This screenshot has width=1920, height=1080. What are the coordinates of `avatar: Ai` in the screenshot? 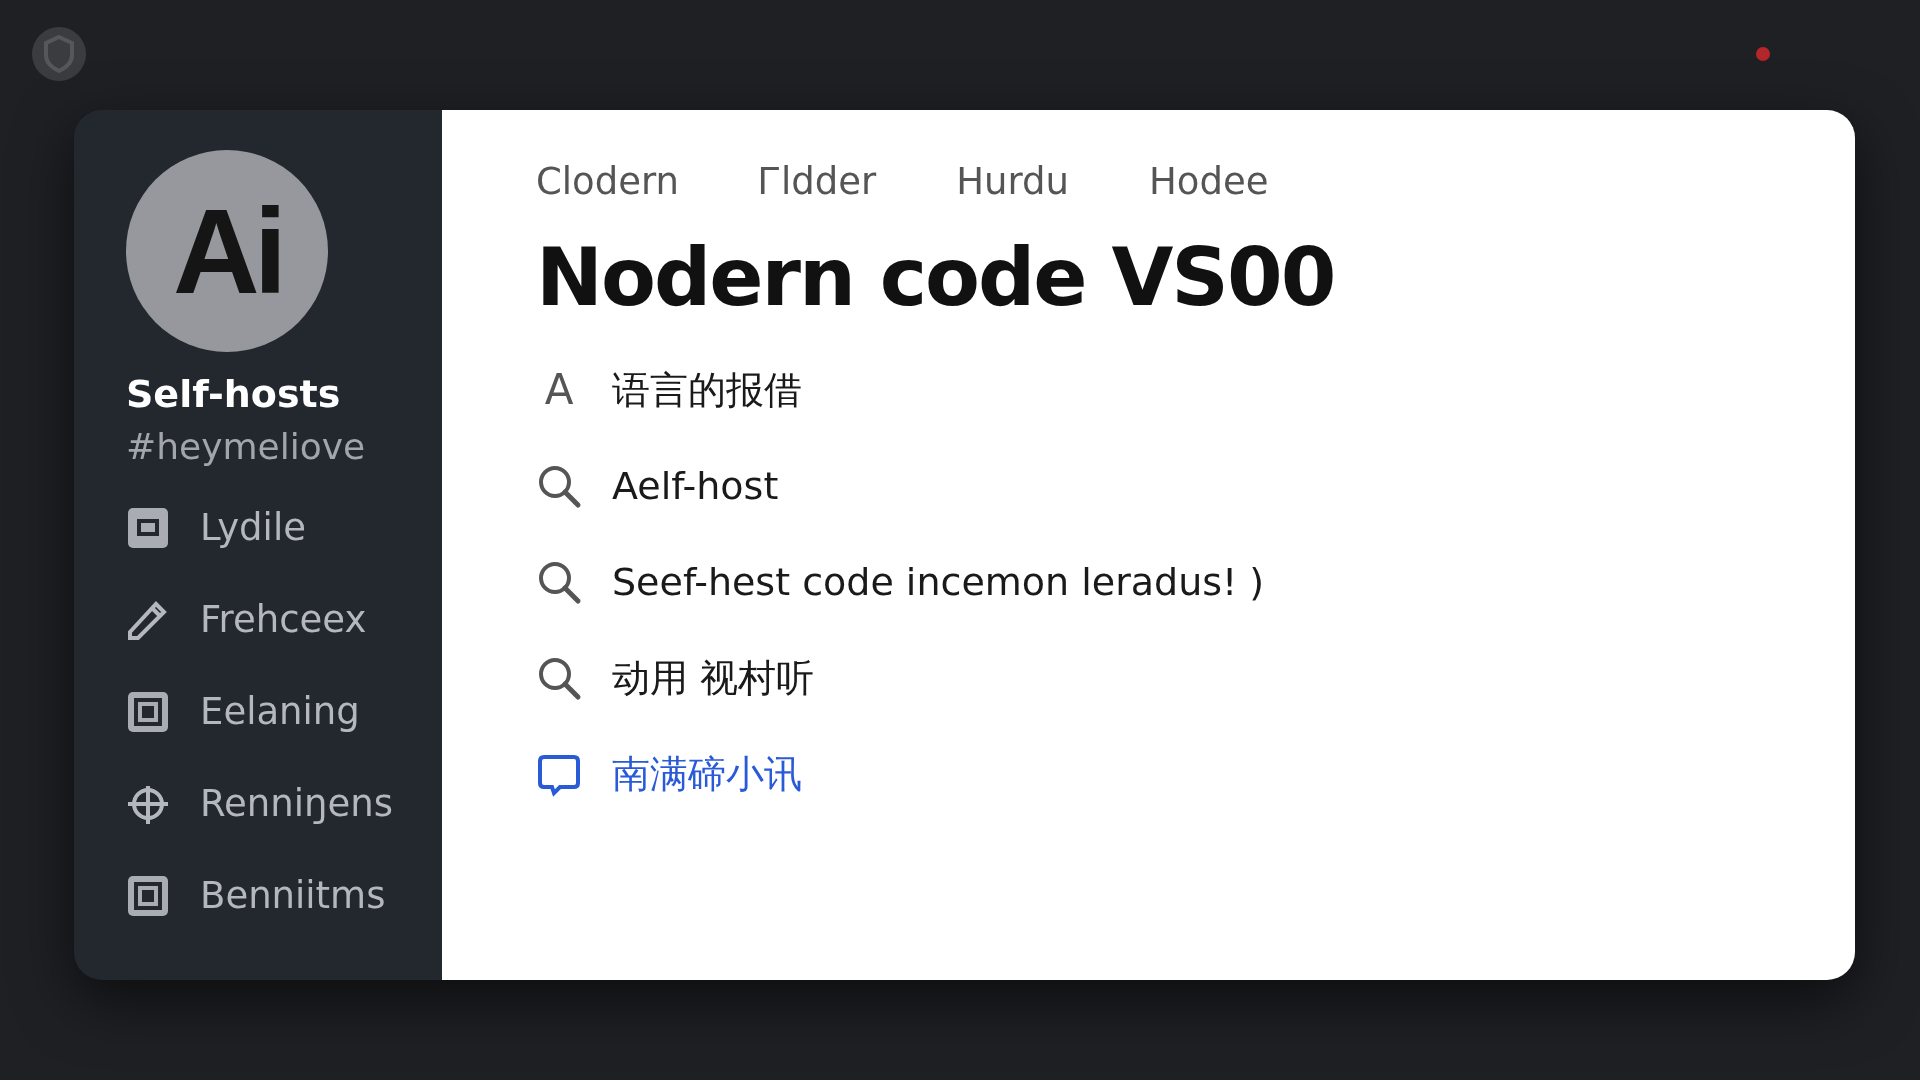 It's located at (227, 251).